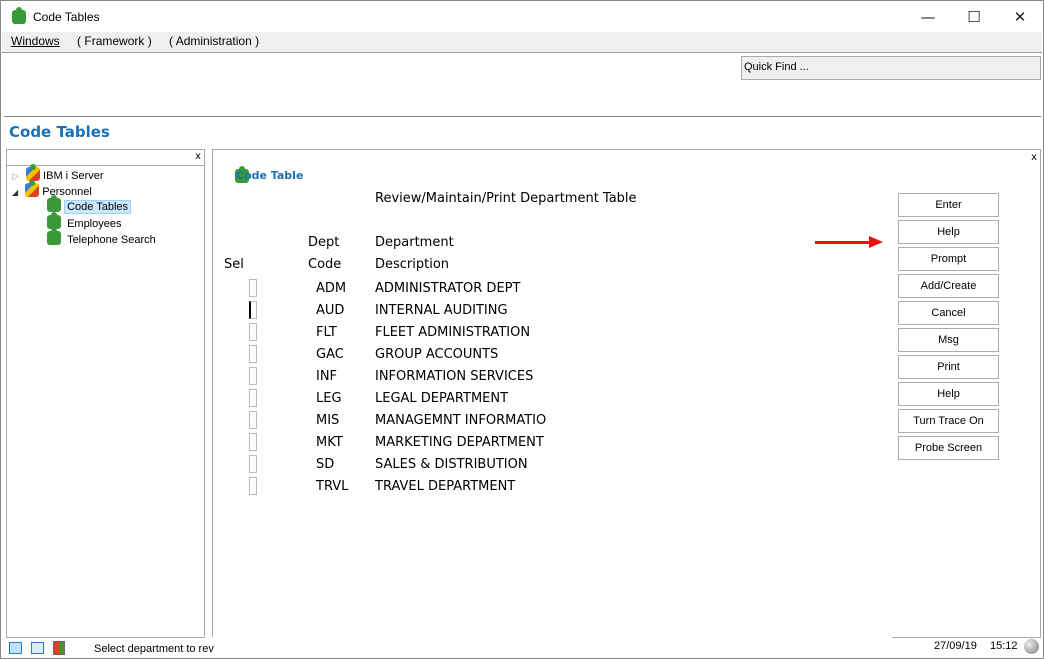  I want to click on window-title: Code Tables, so click(66, 17).